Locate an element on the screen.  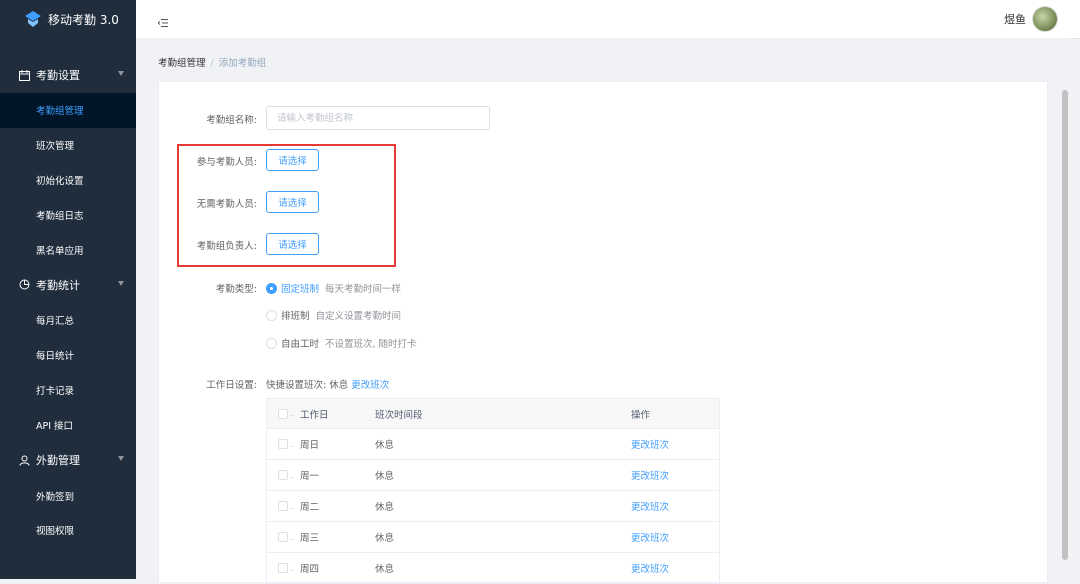
header-op: 操作 is located at coordinates (641, 415).